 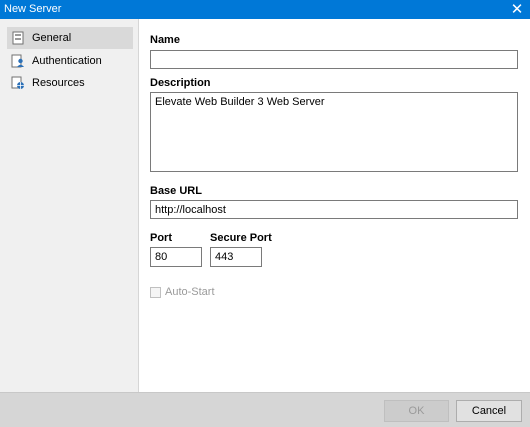 What do you see at coordinates (165, 40) in the screenshot?
I see `name-label: Name` at bounding box center [165, 40].